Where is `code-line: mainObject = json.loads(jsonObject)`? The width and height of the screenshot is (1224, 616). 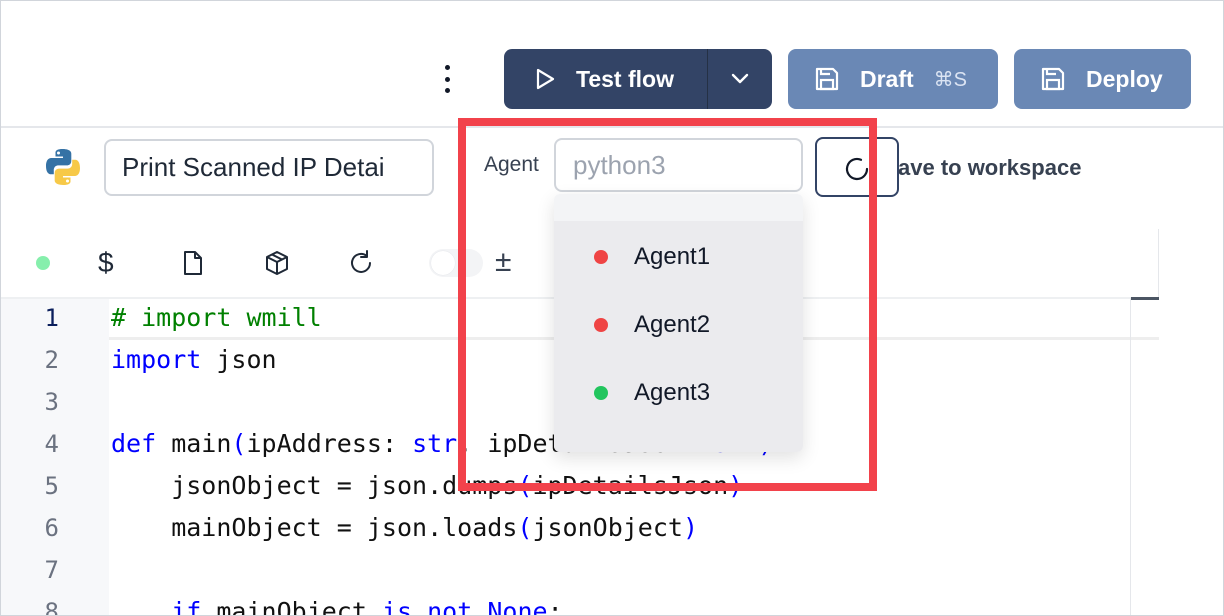
code-line: mainObject = json.loads(jsonObject) is located at coordinates (404, 527).